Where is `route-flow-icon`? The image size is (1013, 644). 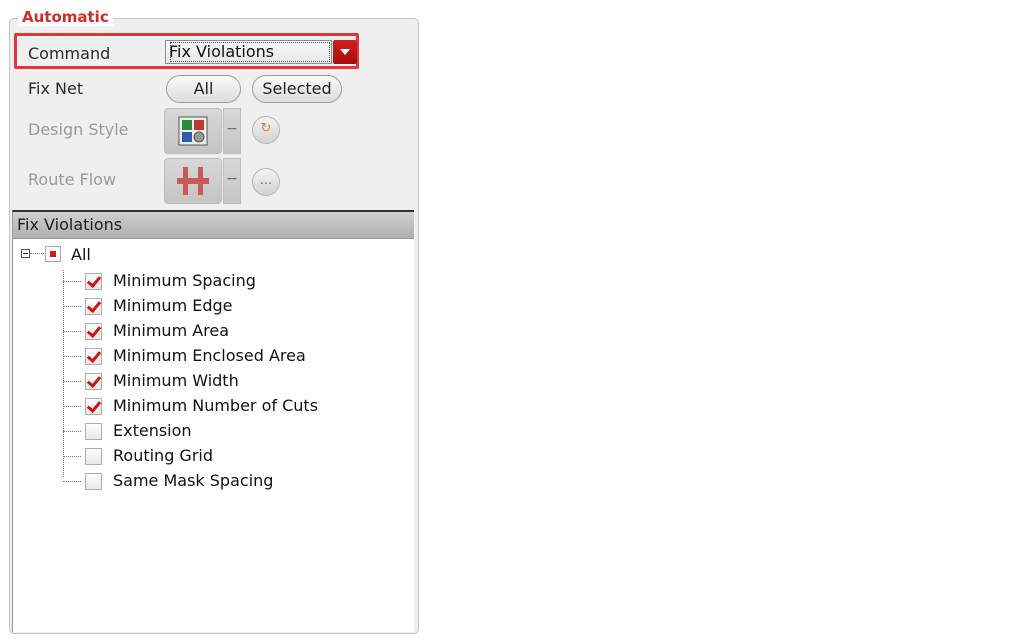 route-flow-icon is located at coordinates (193, 181).